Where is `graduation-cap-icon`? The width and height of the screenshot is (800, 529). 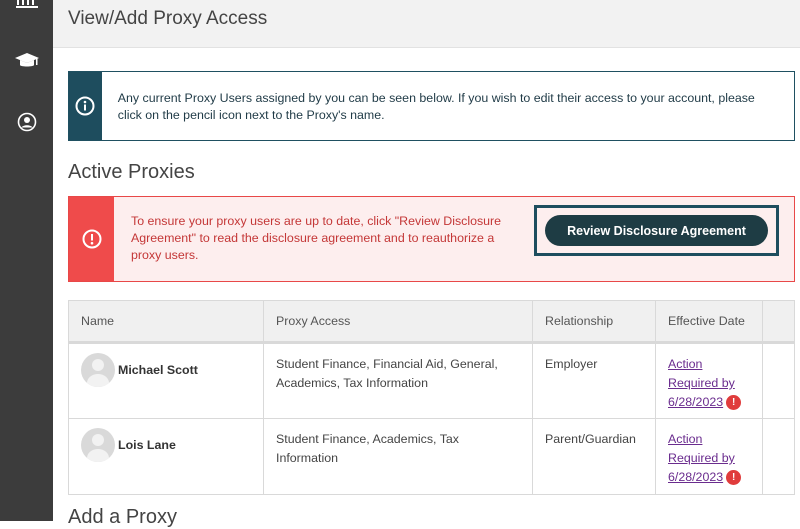
graduation-cap-icon is located at coordinates (26, 61).